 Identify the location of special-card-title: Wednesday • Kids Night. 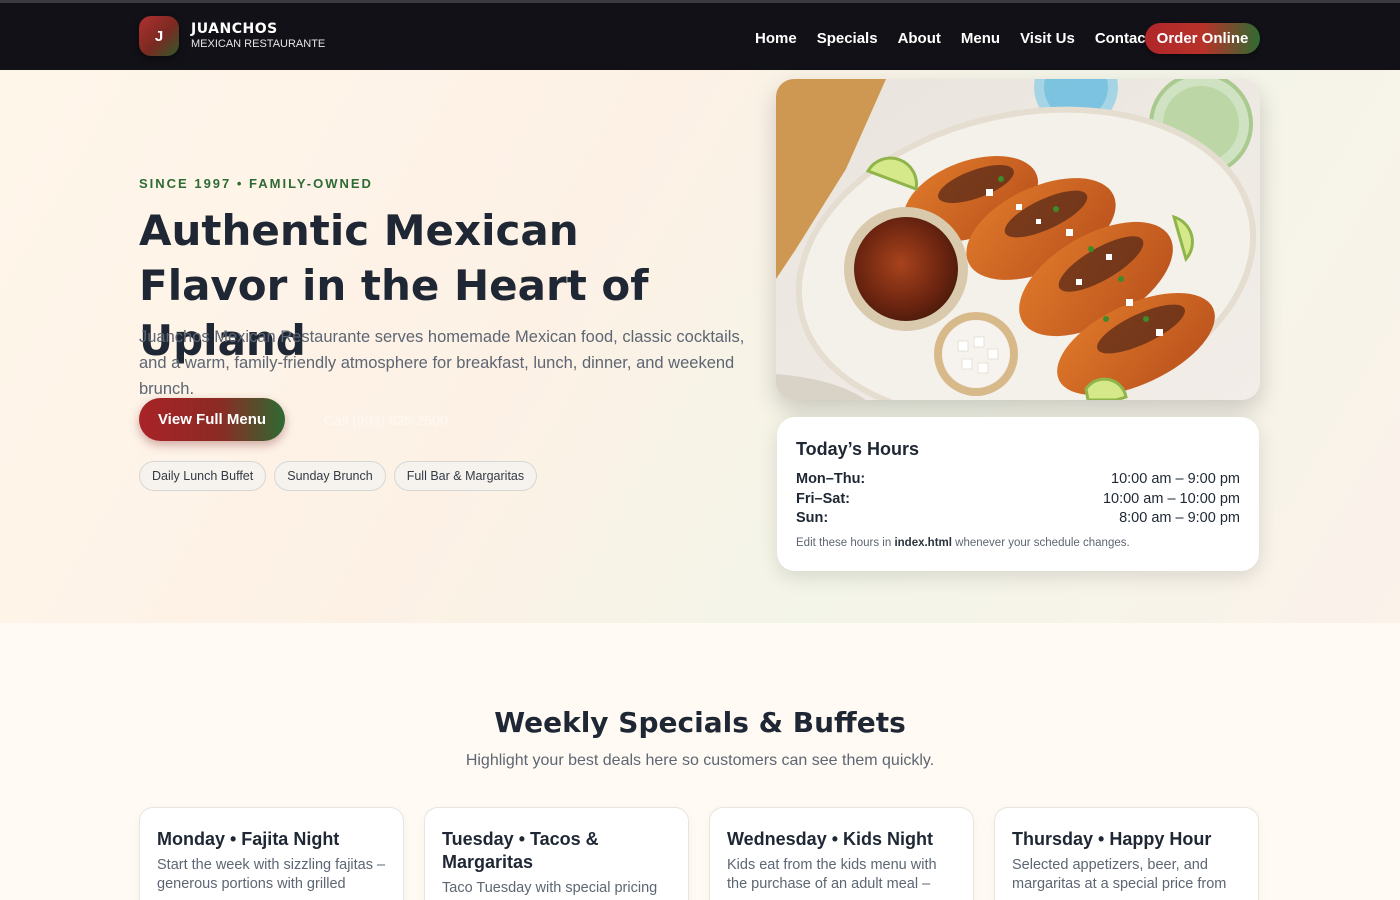
(830, 839).